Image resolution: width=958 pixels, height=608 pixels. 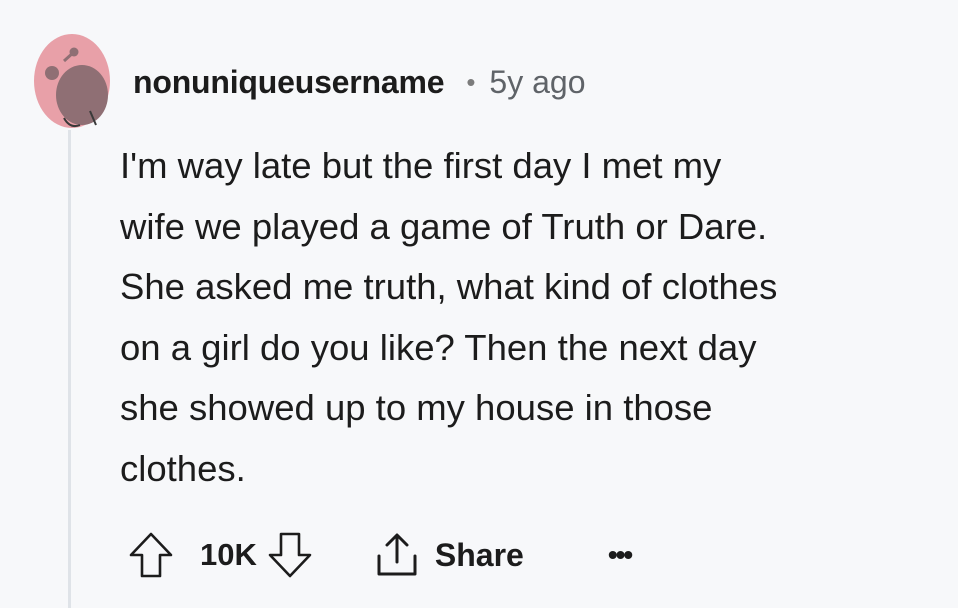 I want to click on downvote-button, so click(x=290, y=555).